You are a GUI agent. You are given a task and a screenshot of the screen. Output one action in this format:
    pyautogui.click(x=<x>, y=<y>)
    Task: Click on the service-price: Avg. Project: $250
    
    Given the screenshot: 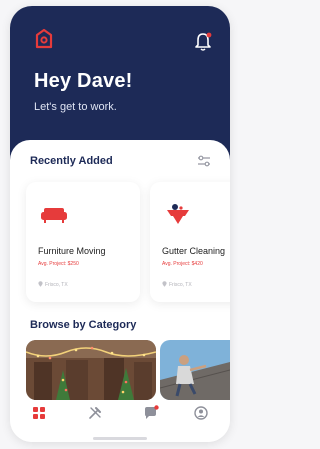 What is the action you would take?
    pyautogui.click(x=58, y=264)
    